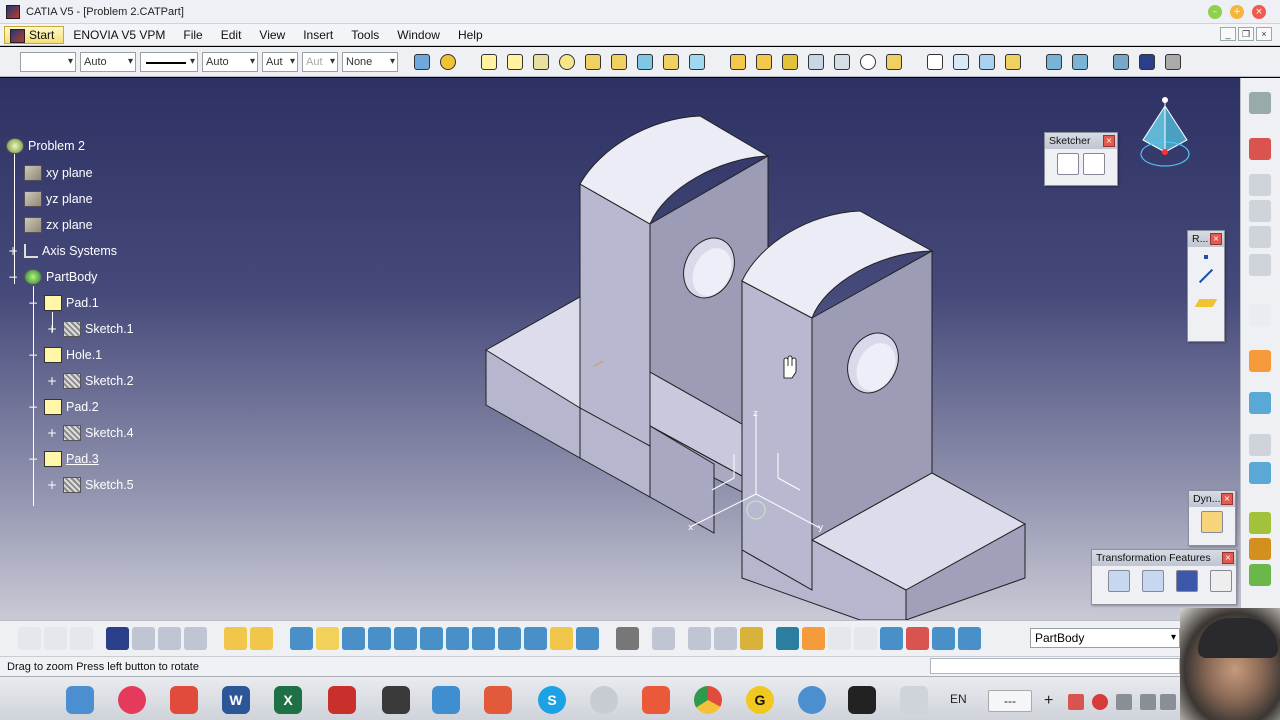 The height and width of the screenshot is (720, 1280). I want to click on menu-start: Start, so click(34, 34).